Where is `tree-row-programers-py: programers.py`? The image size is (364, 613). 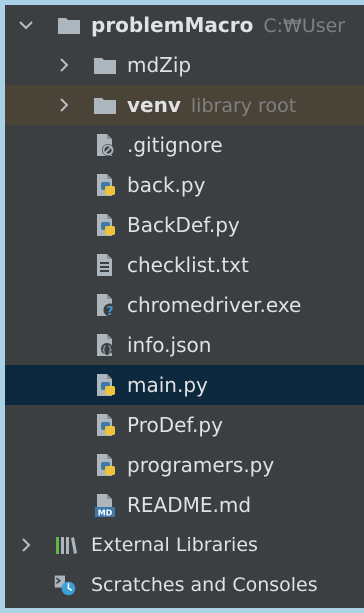
tree-row-programers-py: programers.py is located at coordinates (184, 465).